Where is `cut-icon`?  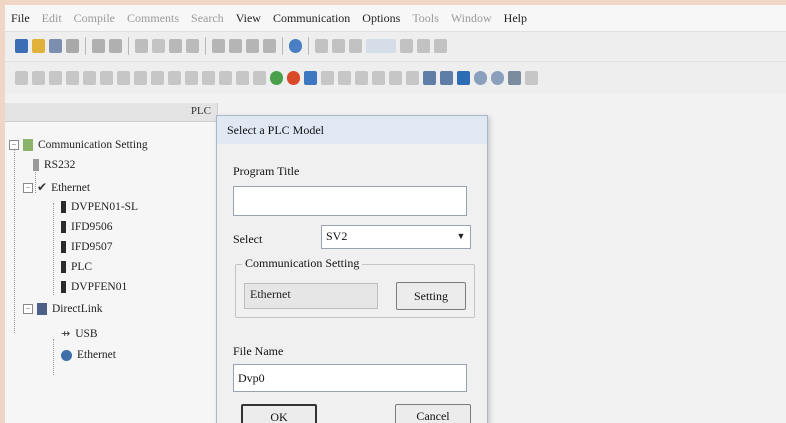
cut-icon is located at coordinates (141, 45).